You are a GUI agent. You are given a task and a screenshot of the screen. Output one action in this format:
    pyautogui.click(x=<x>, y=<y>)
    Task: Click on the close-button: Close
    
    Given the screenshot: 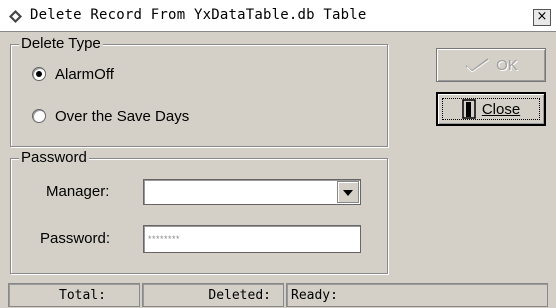 What is the action you would take?
    pyautogui.click(x=491, y=109)
    